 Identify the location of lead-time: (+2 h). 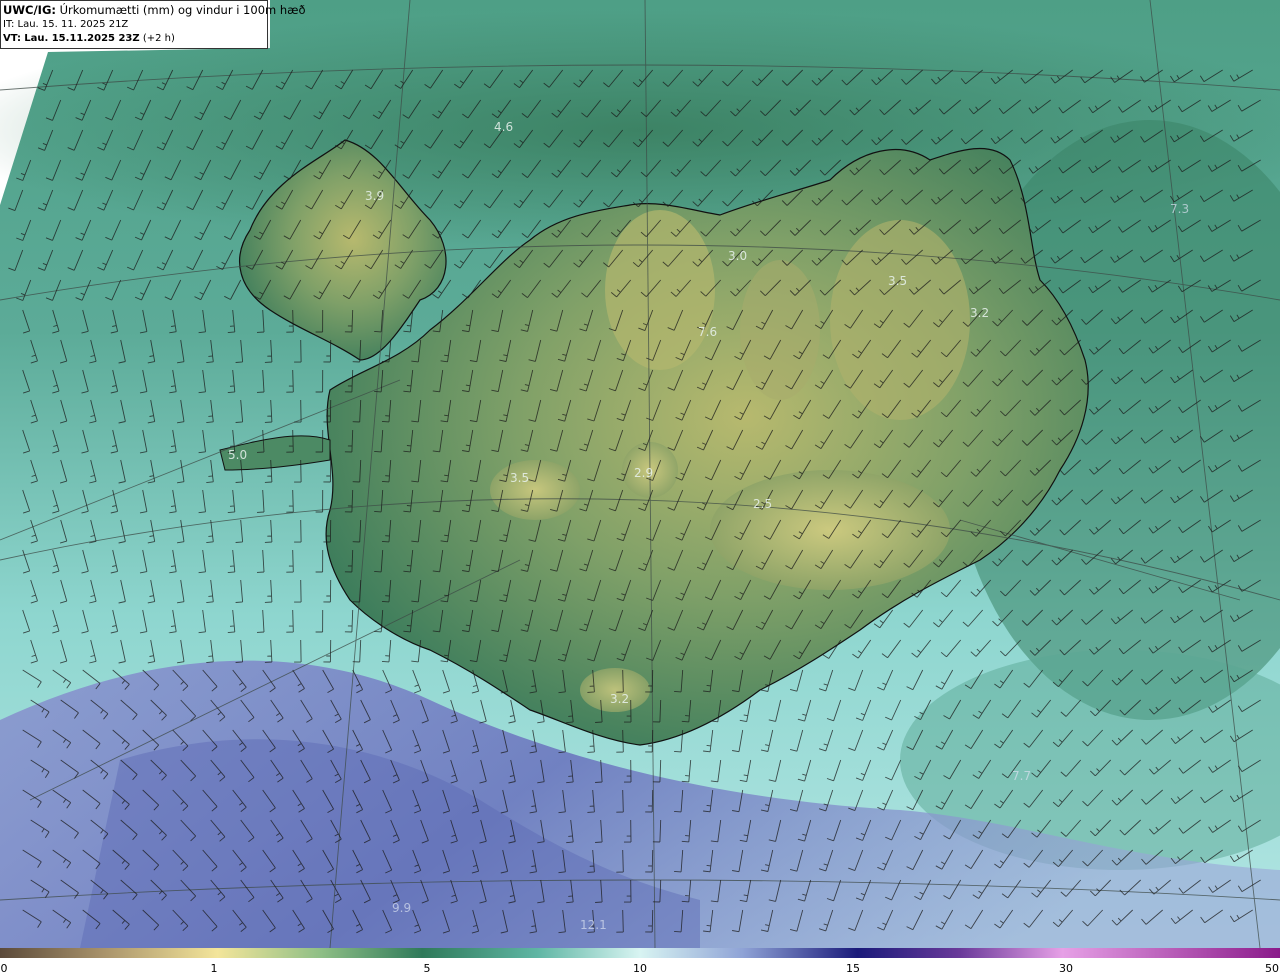
(158, 38).